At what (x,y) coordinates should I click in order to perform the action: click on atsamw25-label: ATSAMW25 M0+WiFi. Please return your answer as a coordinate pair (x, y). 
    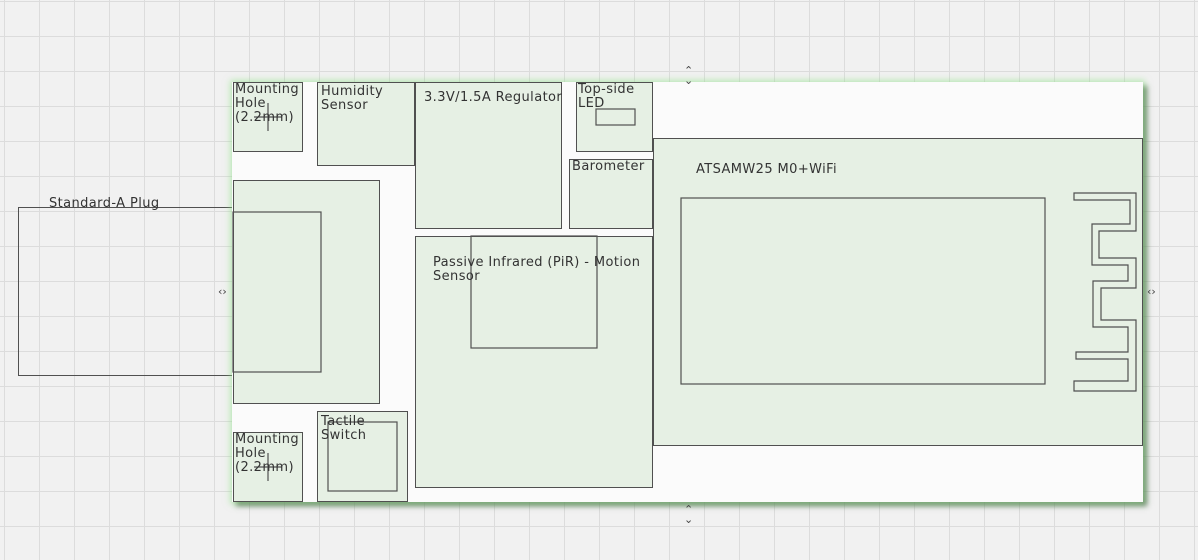
    Looking at the image, I should click on (767, 169).